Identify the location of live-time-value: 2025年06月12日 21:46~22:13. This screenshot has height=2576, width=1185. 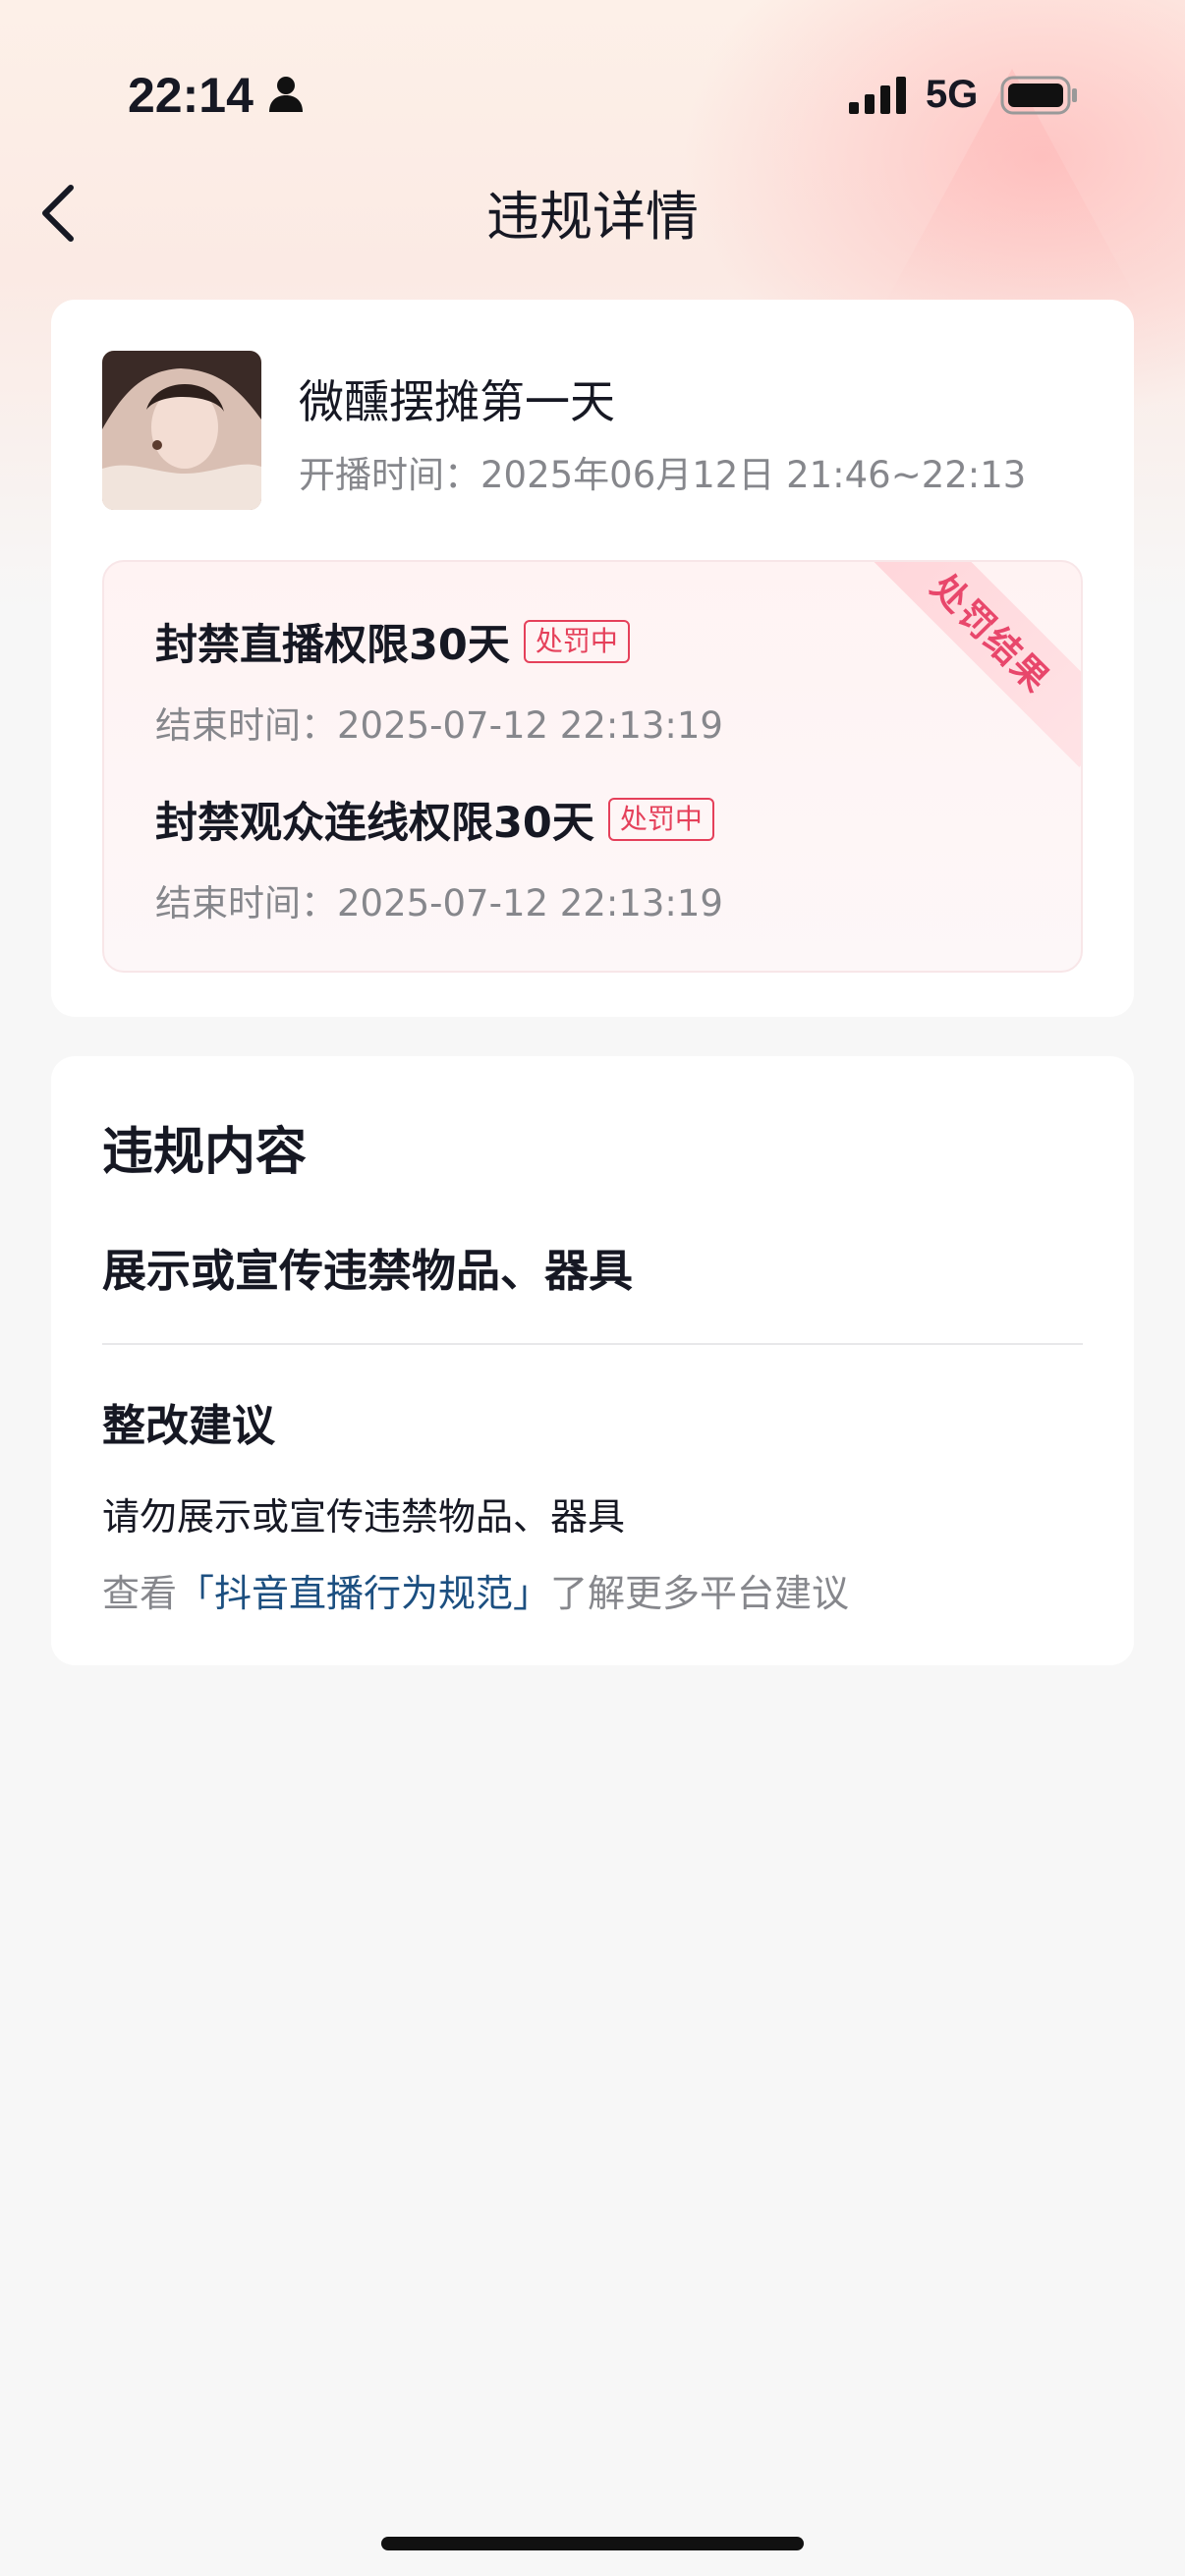
(753, 475).